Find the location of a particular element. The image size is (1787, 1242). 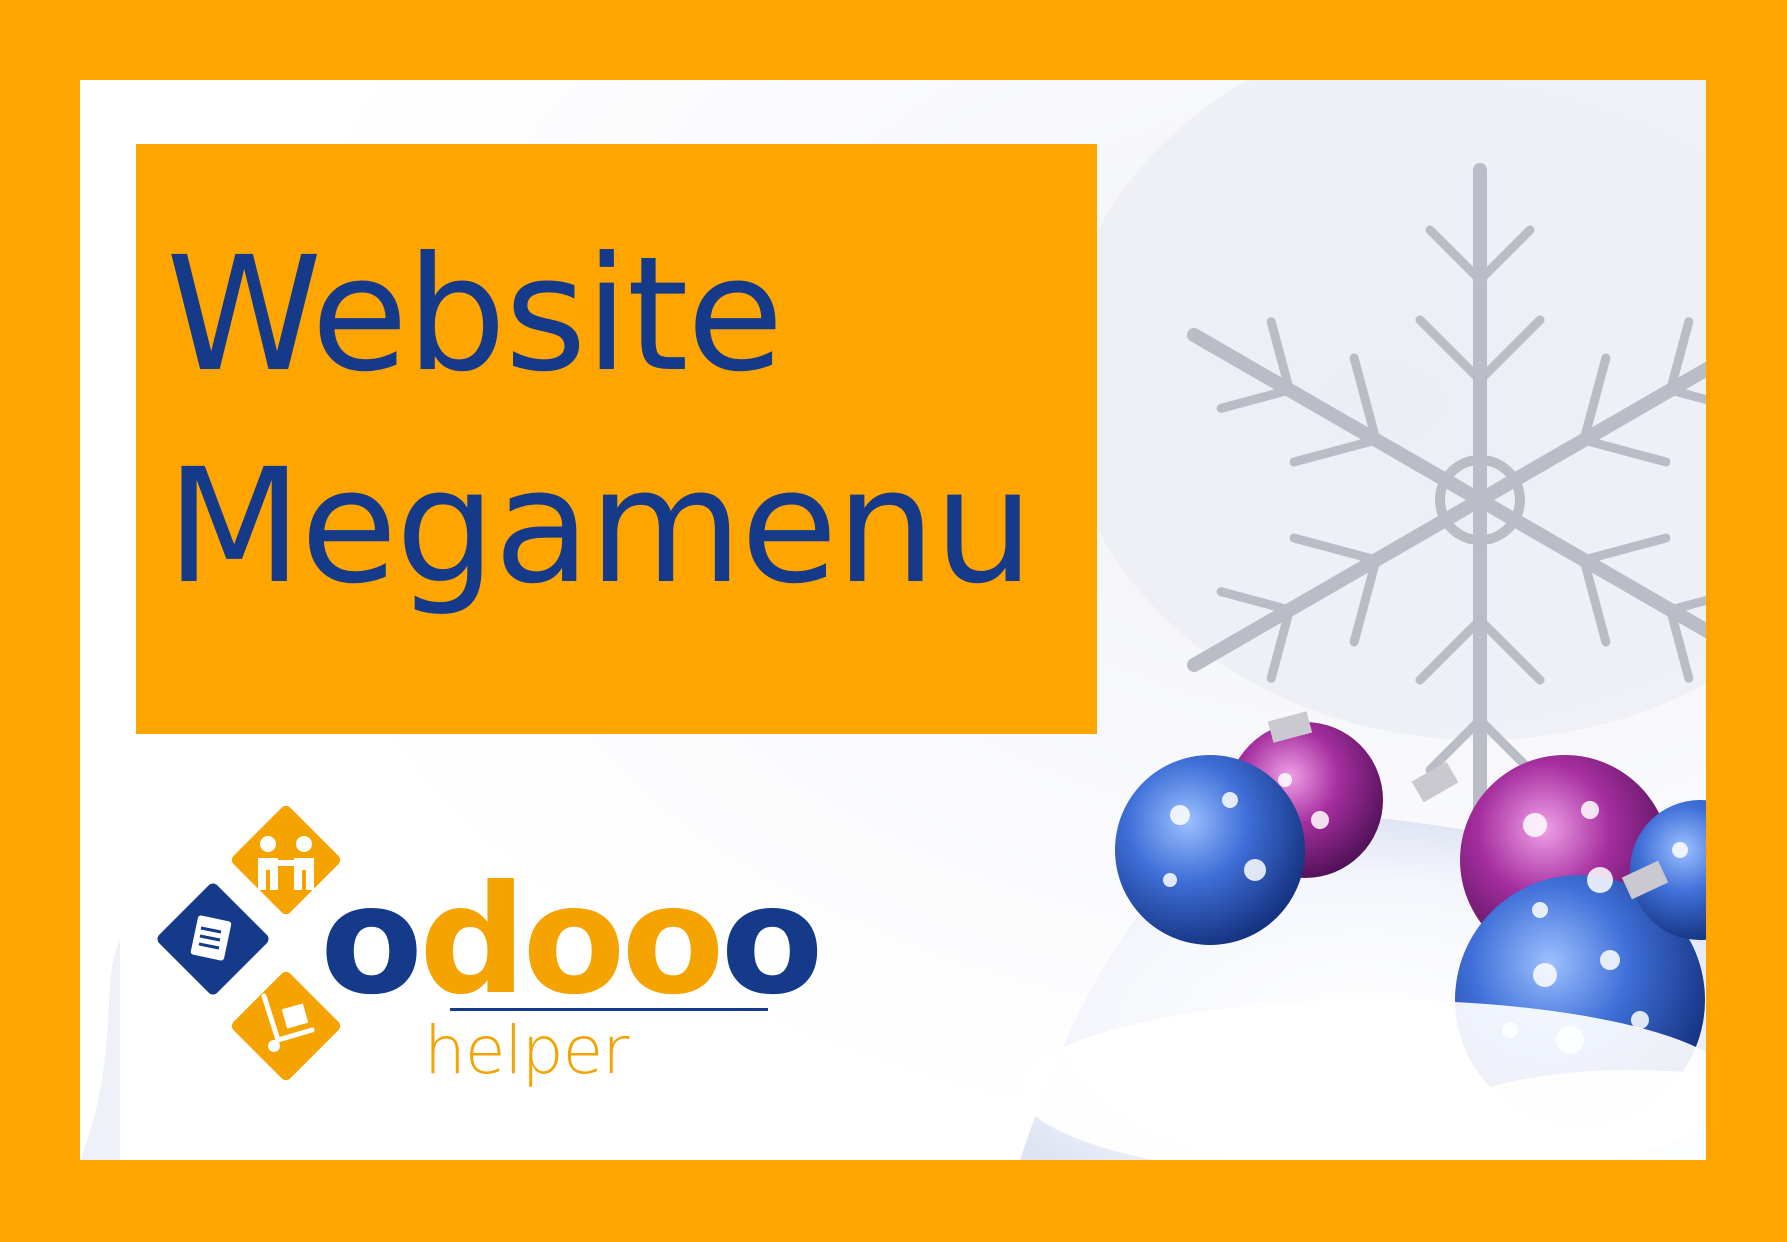

odoo-helper-logo: odooo helper is located at coordinates (490, 960).